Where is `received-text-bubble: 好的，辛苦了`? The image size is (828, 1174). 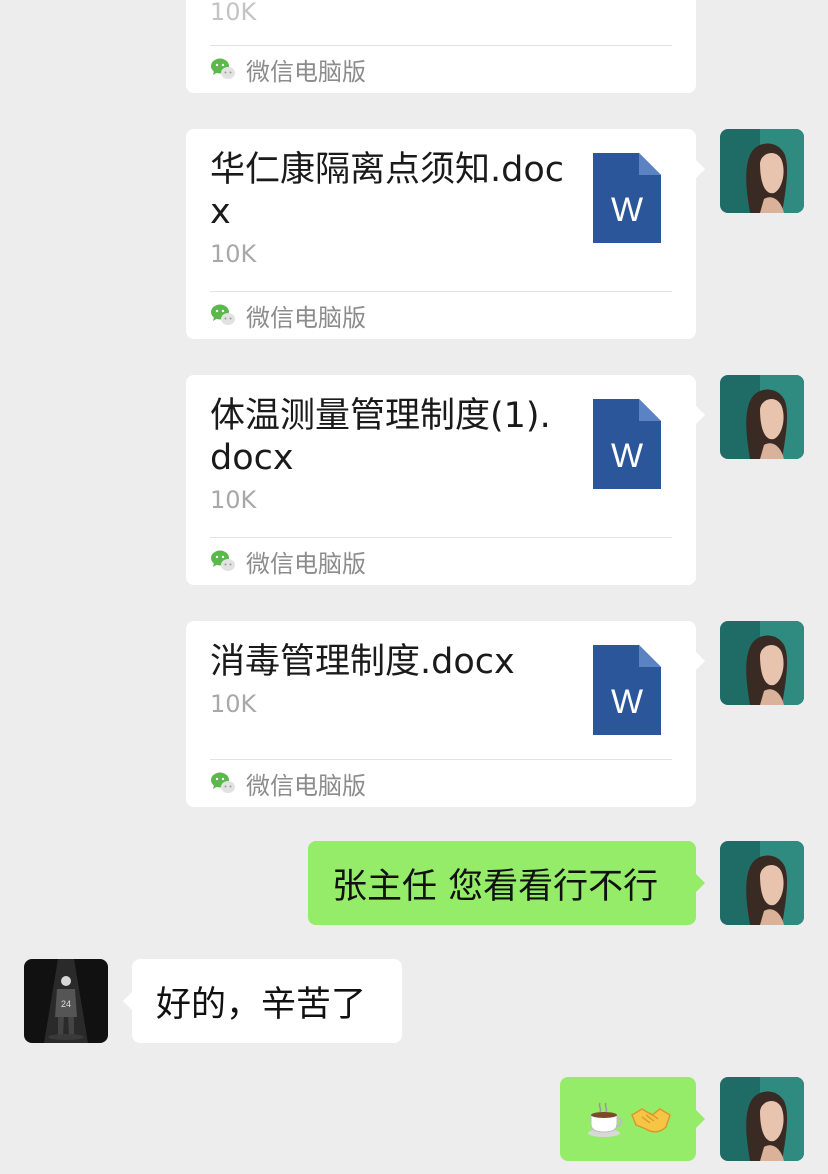 received-text-bubble: 好的，辛苦了 is located at coordinates (262, 1001).